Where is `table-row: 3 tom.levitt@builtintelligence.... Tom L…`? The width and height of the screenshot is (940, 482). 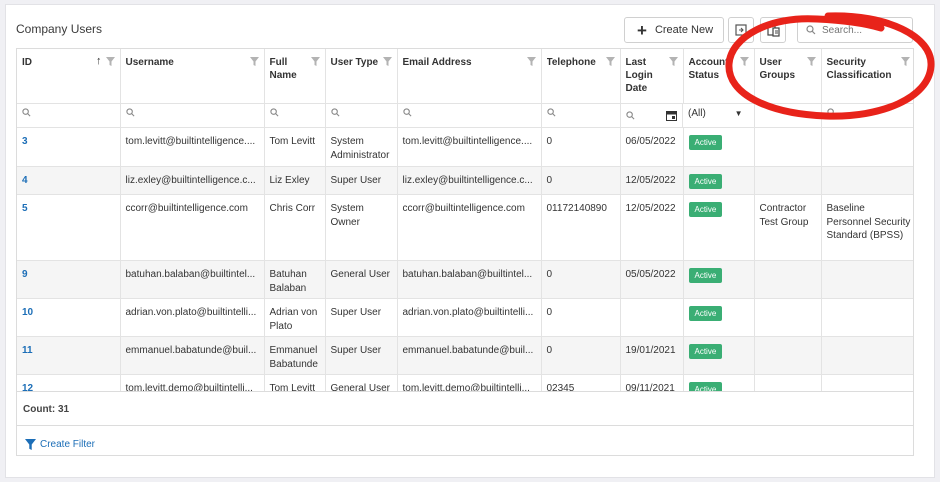 table-row: 3 tom.levitt@builtintelligence.... Tom L… is located at coordinates (465, 147).